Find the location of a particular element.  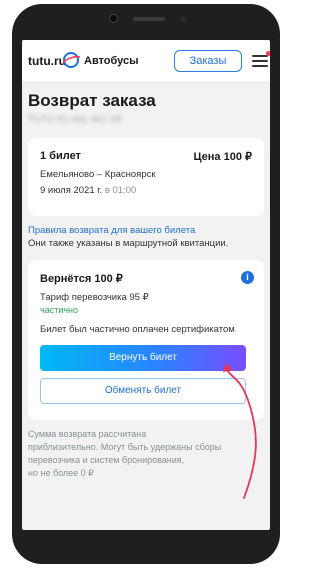

ticket-datetime: 9 июля 2021 г. в 01:00 is located at coordinates (88, 190).